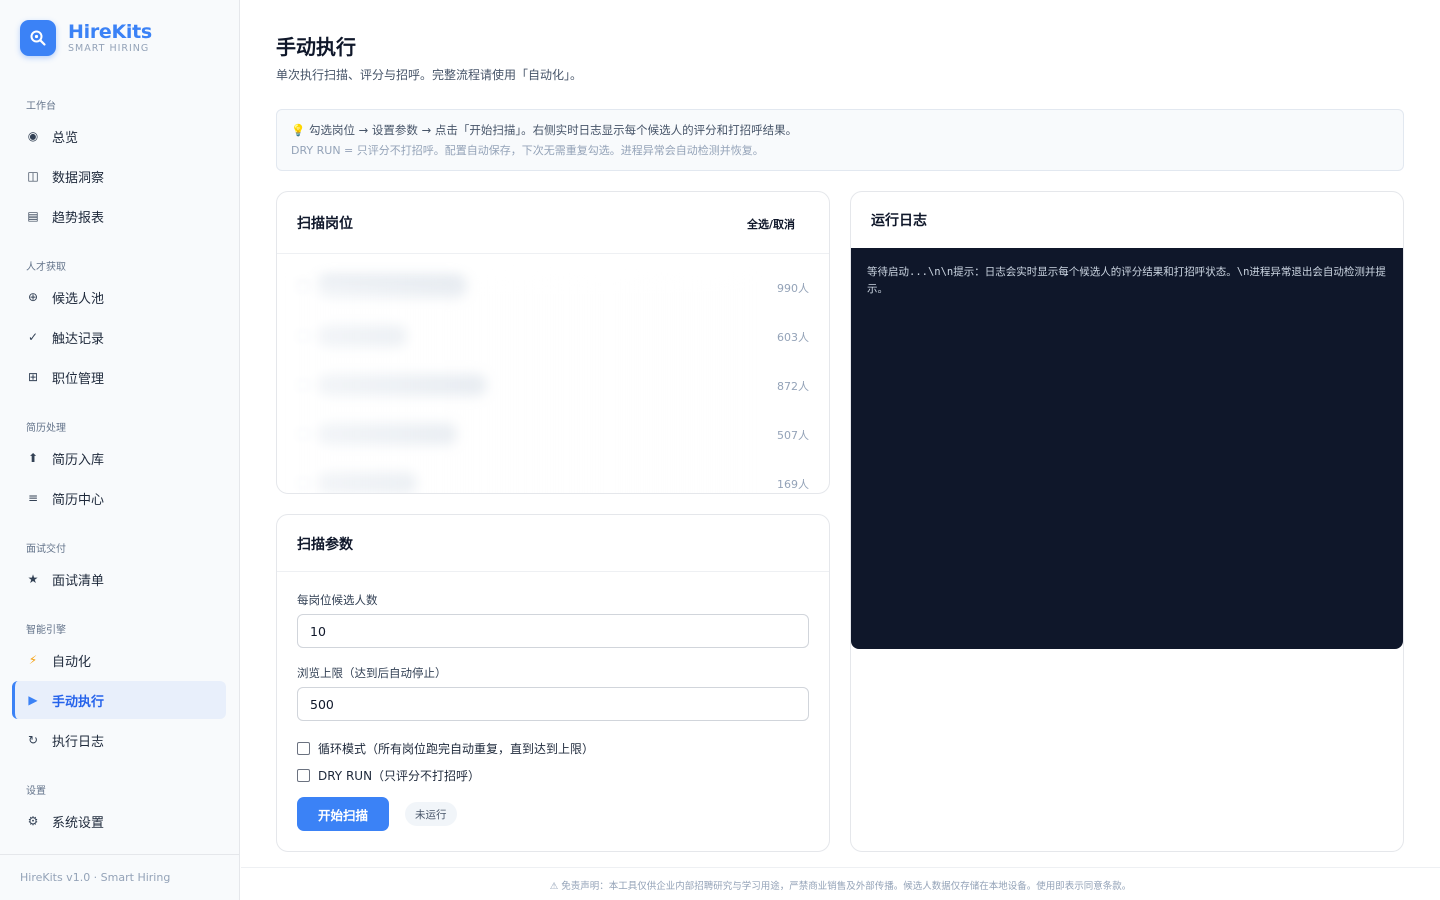  Describe the element at coordinates (119, 297) in the screenshot. I see `sidebar-item-candidate-pool: ⊕ 候选人池` at that location.